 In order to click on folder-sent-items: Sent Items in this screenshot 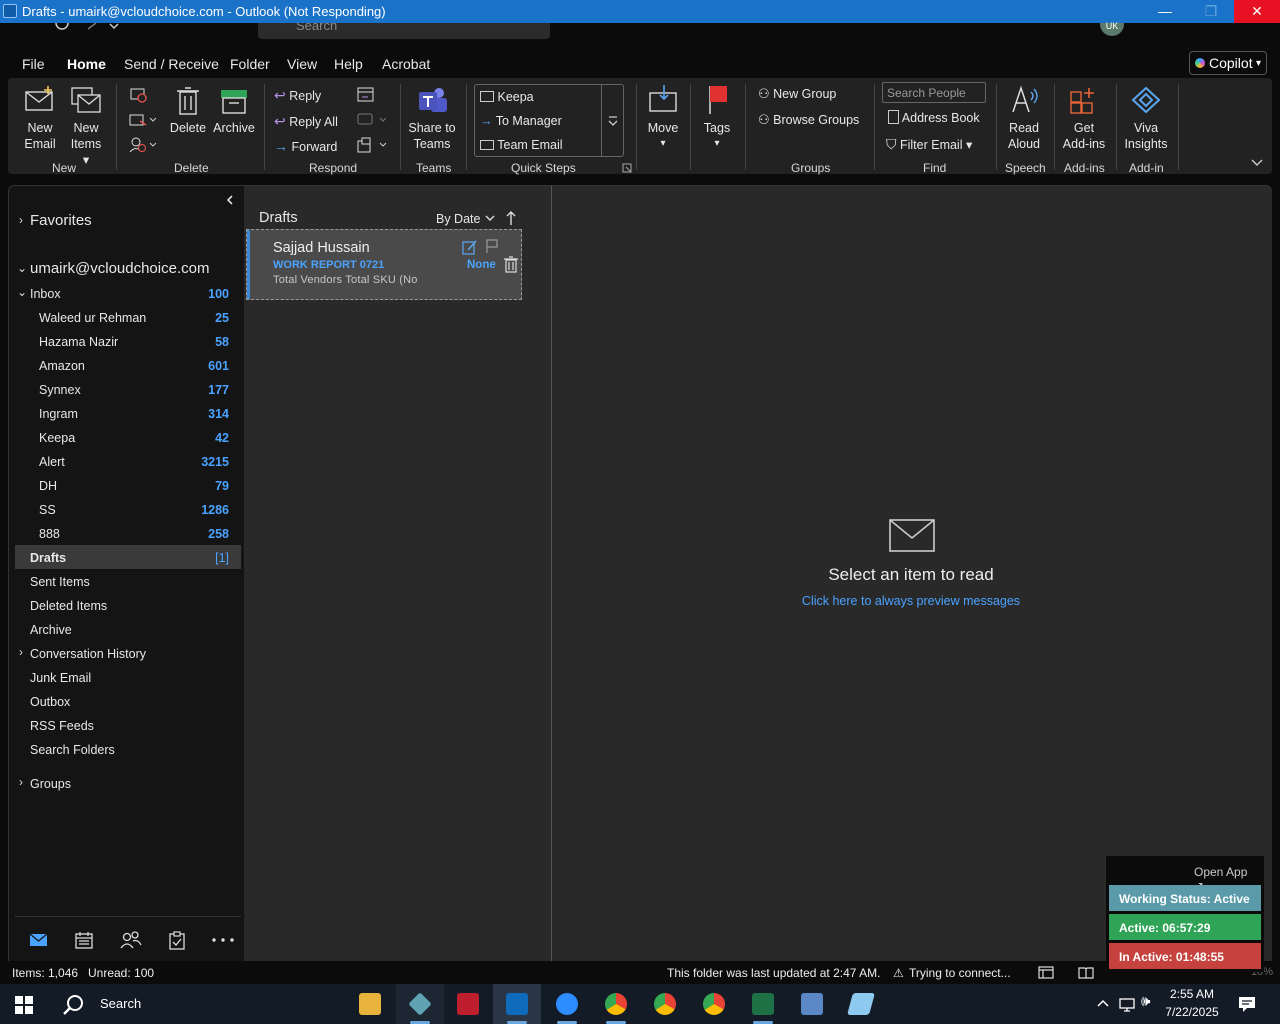, I will do `click(125, 581)`.